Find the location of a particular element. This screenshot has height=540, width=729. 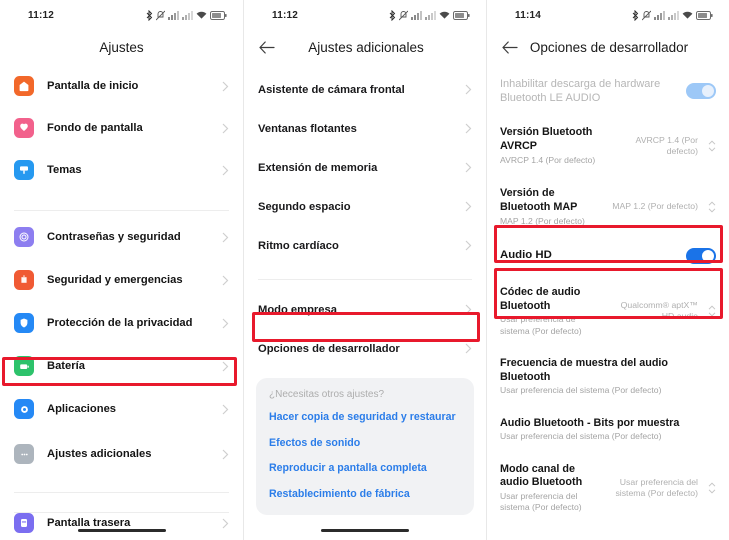

page-title: Ajustes adicionales is located at coordinates (366, 47).